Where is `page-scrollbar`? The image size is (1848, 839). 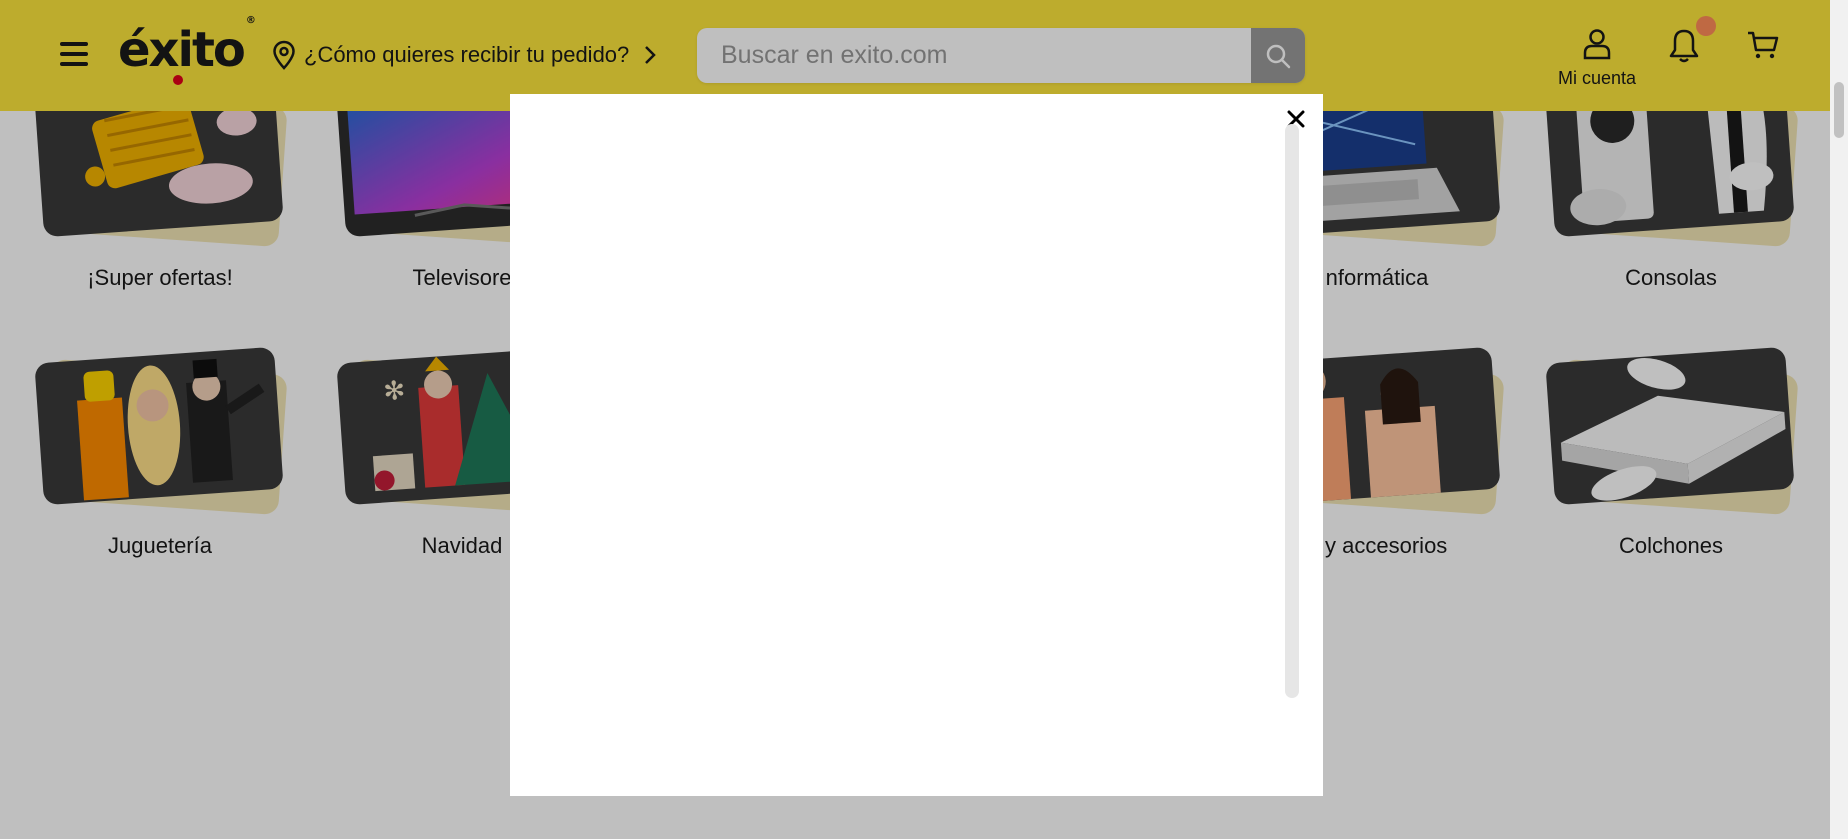 page-scrollbar is located at coordinates (1839, 419).